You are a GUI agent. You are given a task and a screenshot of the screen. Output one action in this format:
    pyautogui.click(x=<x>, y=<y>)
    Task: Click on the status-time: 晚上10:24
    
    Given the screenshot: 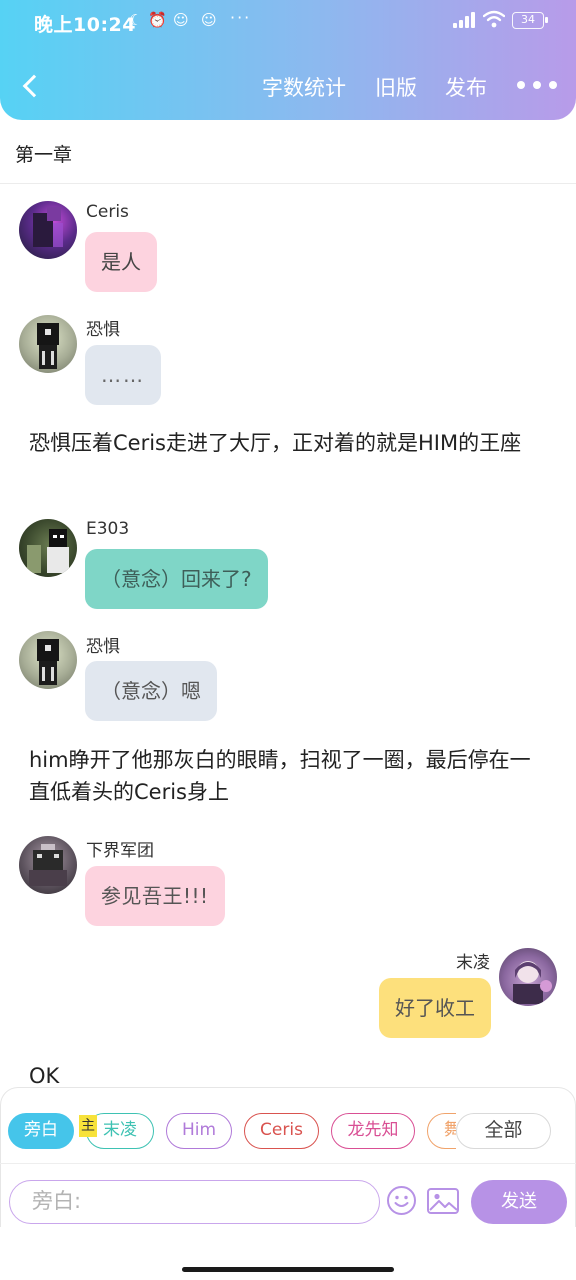 What is the action you would take?
    pyautogui.click(x=85, y=25)
    